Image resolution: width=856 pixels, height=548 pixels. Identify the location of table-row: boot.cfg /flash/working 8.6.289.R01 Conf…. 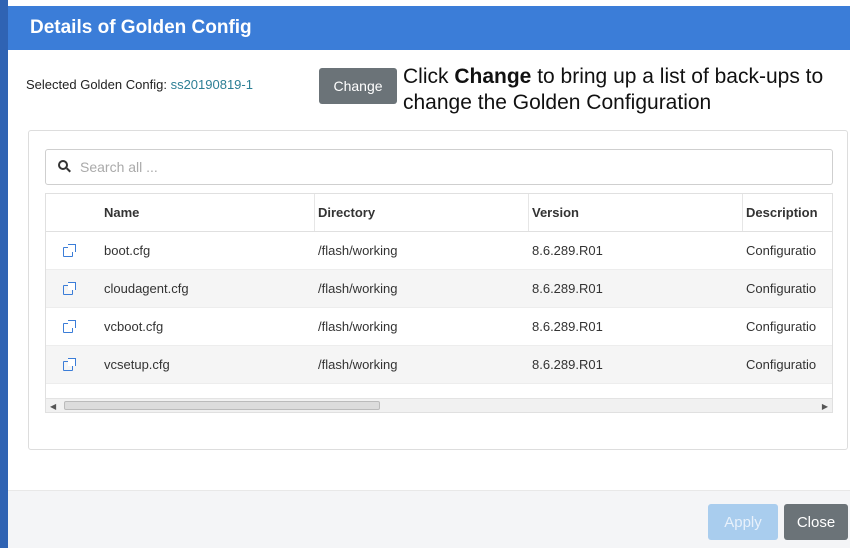
(439, 251).